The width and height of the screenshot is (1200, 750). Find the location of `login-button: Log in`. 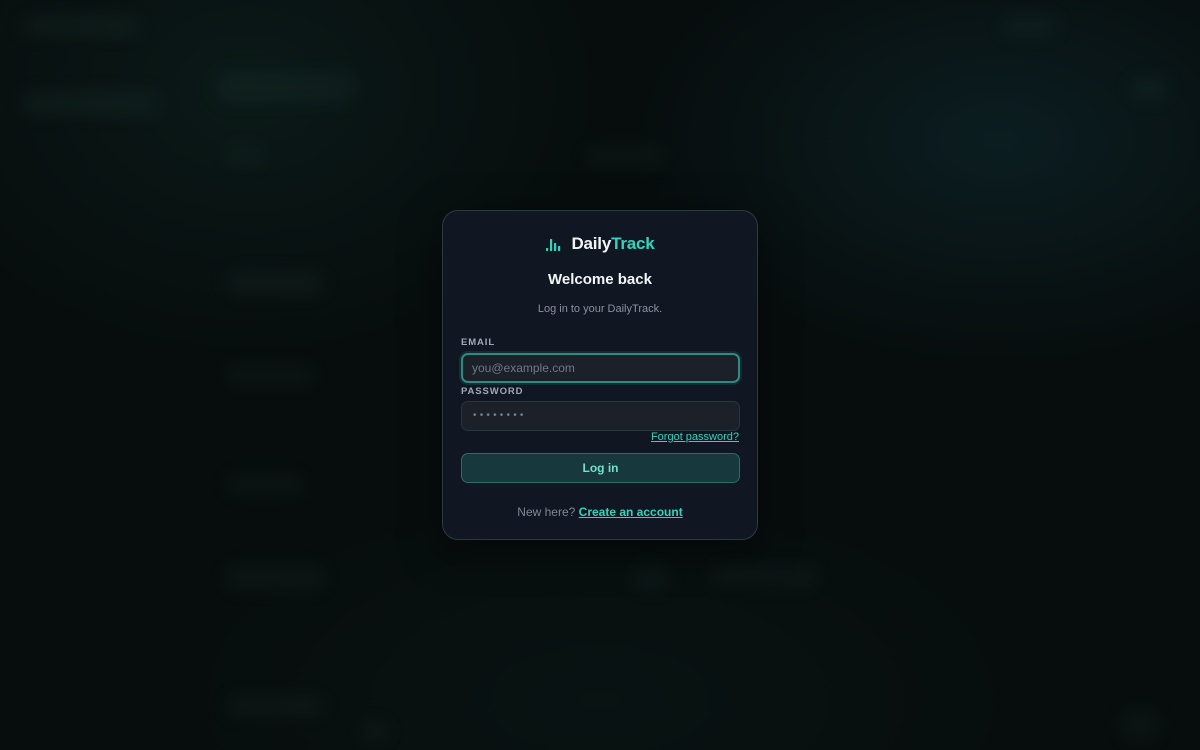

login-button: Log in is located at coordinates (600, 468).